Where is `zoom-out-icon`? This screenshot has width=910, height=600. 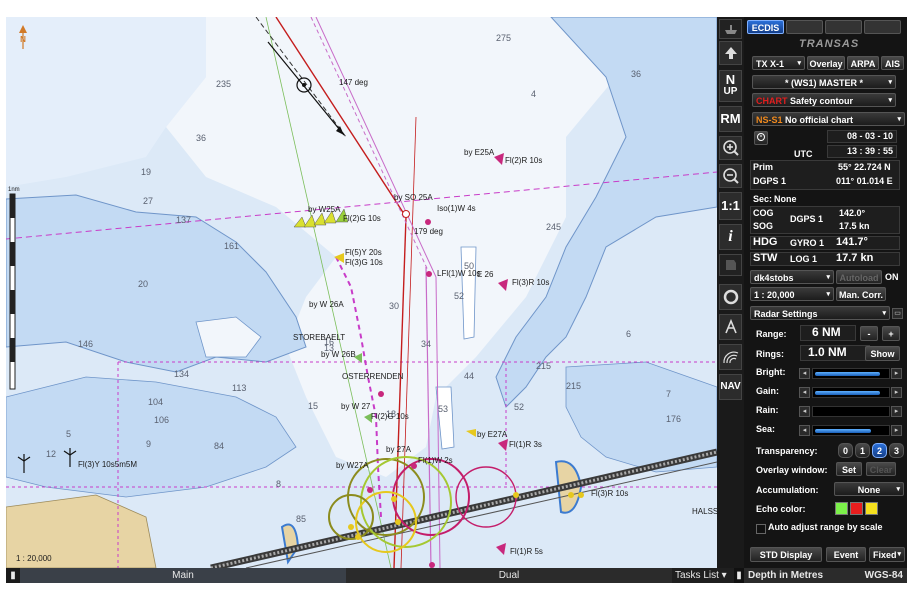 zoom-out-icon is located at coordinates (730, 176).